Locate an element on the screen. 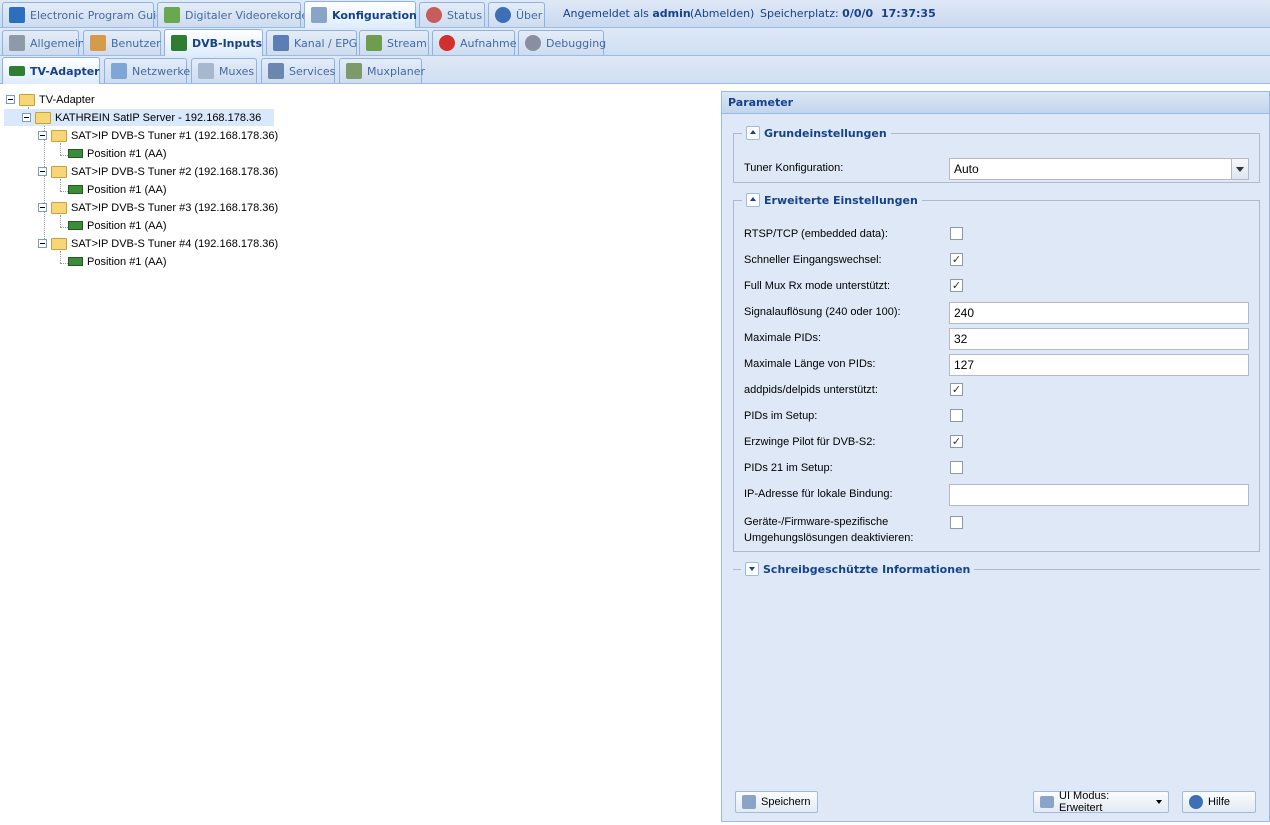  addpids-delpids-row: addpids/delpids unterstützt: ✓ is located at coordinates (996, 391).